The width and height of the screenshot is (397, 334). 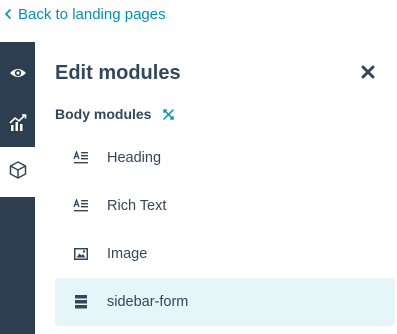 I want to click on rail-item-modules, so click(x=17, y=172).